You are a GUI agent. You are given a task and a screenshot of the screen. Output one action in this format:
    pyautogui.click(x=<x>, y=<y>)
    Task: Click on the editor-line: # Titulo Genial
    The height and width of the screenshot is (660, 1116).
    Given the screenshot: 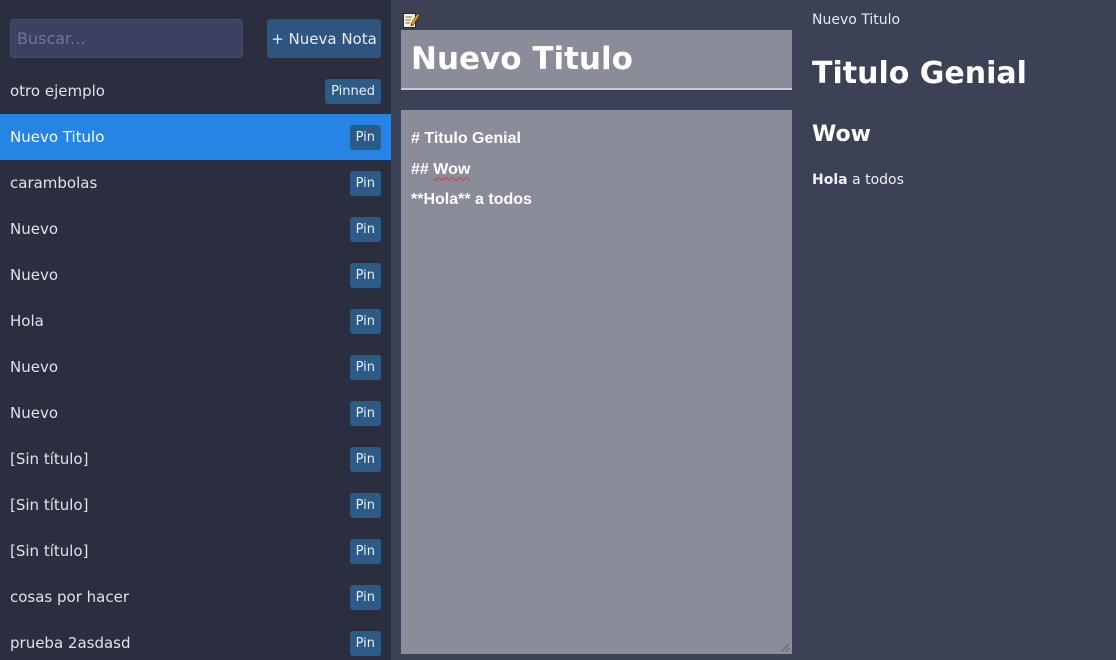 What is the action you would take?
    pyautogui.click(x=466, y=138)
    